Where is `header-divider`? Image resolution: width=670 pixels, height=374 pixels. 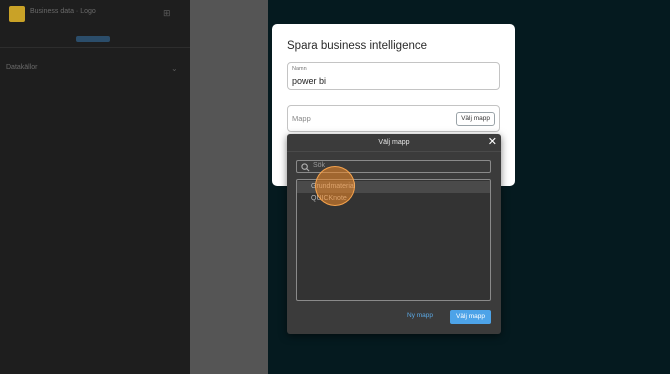 header-divider is located at coordinates (394, 151).